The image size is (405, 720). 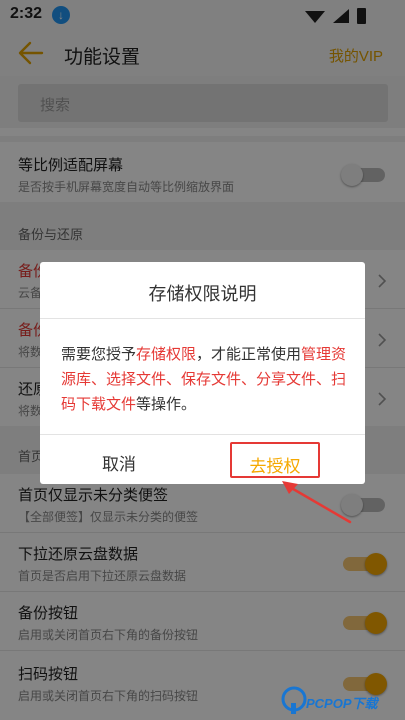 What do you see at coordinates (202, 294) in the screenshot?
I see `dialog-title: 存储权限说明` at bounding box center [202, 294].